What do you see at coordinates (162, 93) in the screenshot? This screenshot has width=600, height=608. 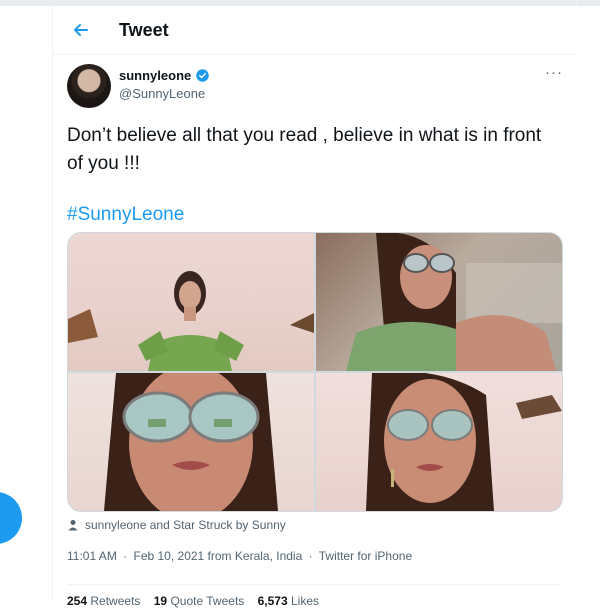 I see `author-handle: @SunnyLeone` at bounding box center [162, 93].